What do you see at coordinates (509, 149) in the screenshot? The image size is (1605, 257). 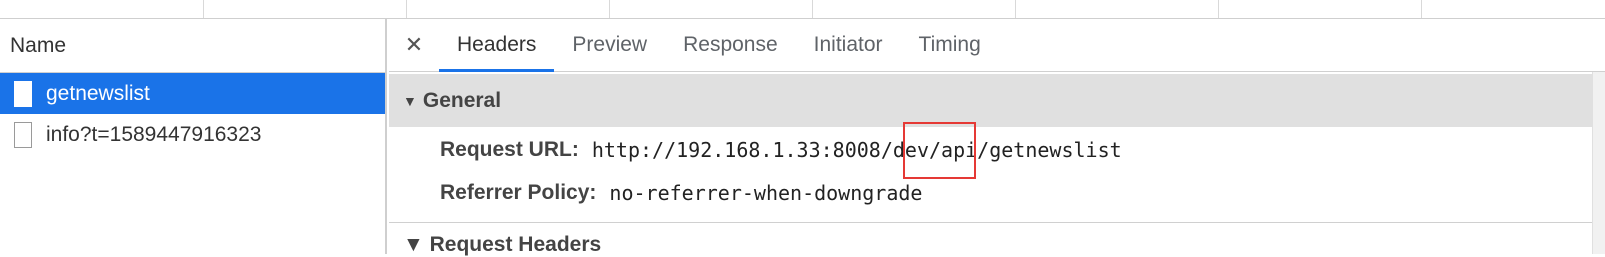 I see `request-url-key: Request URL:` at bounding box center [509, 149].